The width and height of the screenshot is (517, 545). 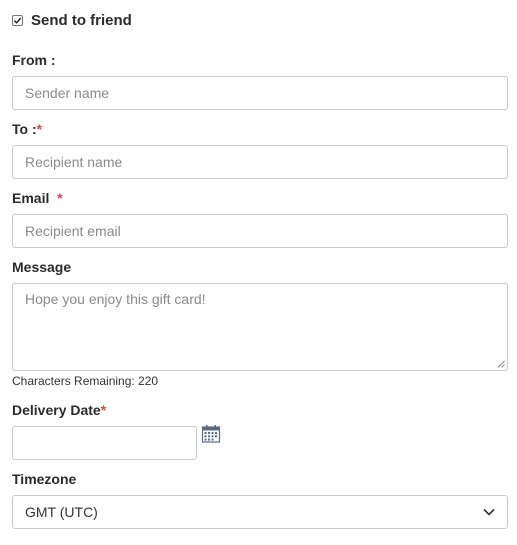 What do you see at coordinates (24, 129) in the screenshot?
I see `to-label-text: To :` at bounding box center [24, 129].